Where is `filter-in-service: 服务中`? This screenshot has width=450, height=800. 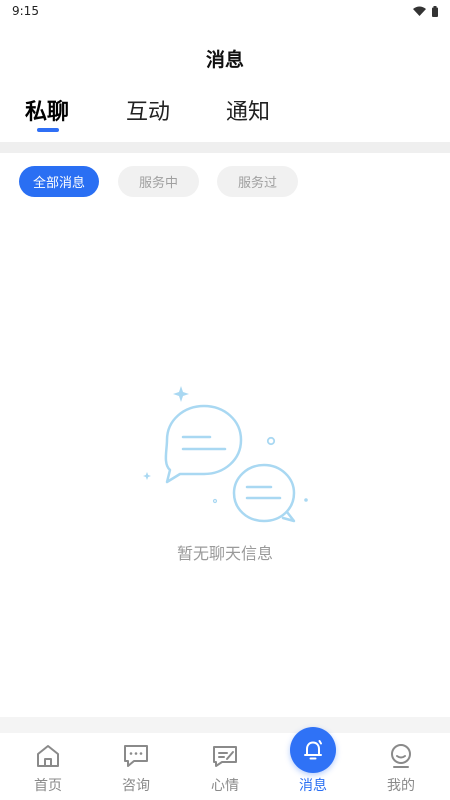 filter-in-service: 服务中 is located at coordinates (158, 181).